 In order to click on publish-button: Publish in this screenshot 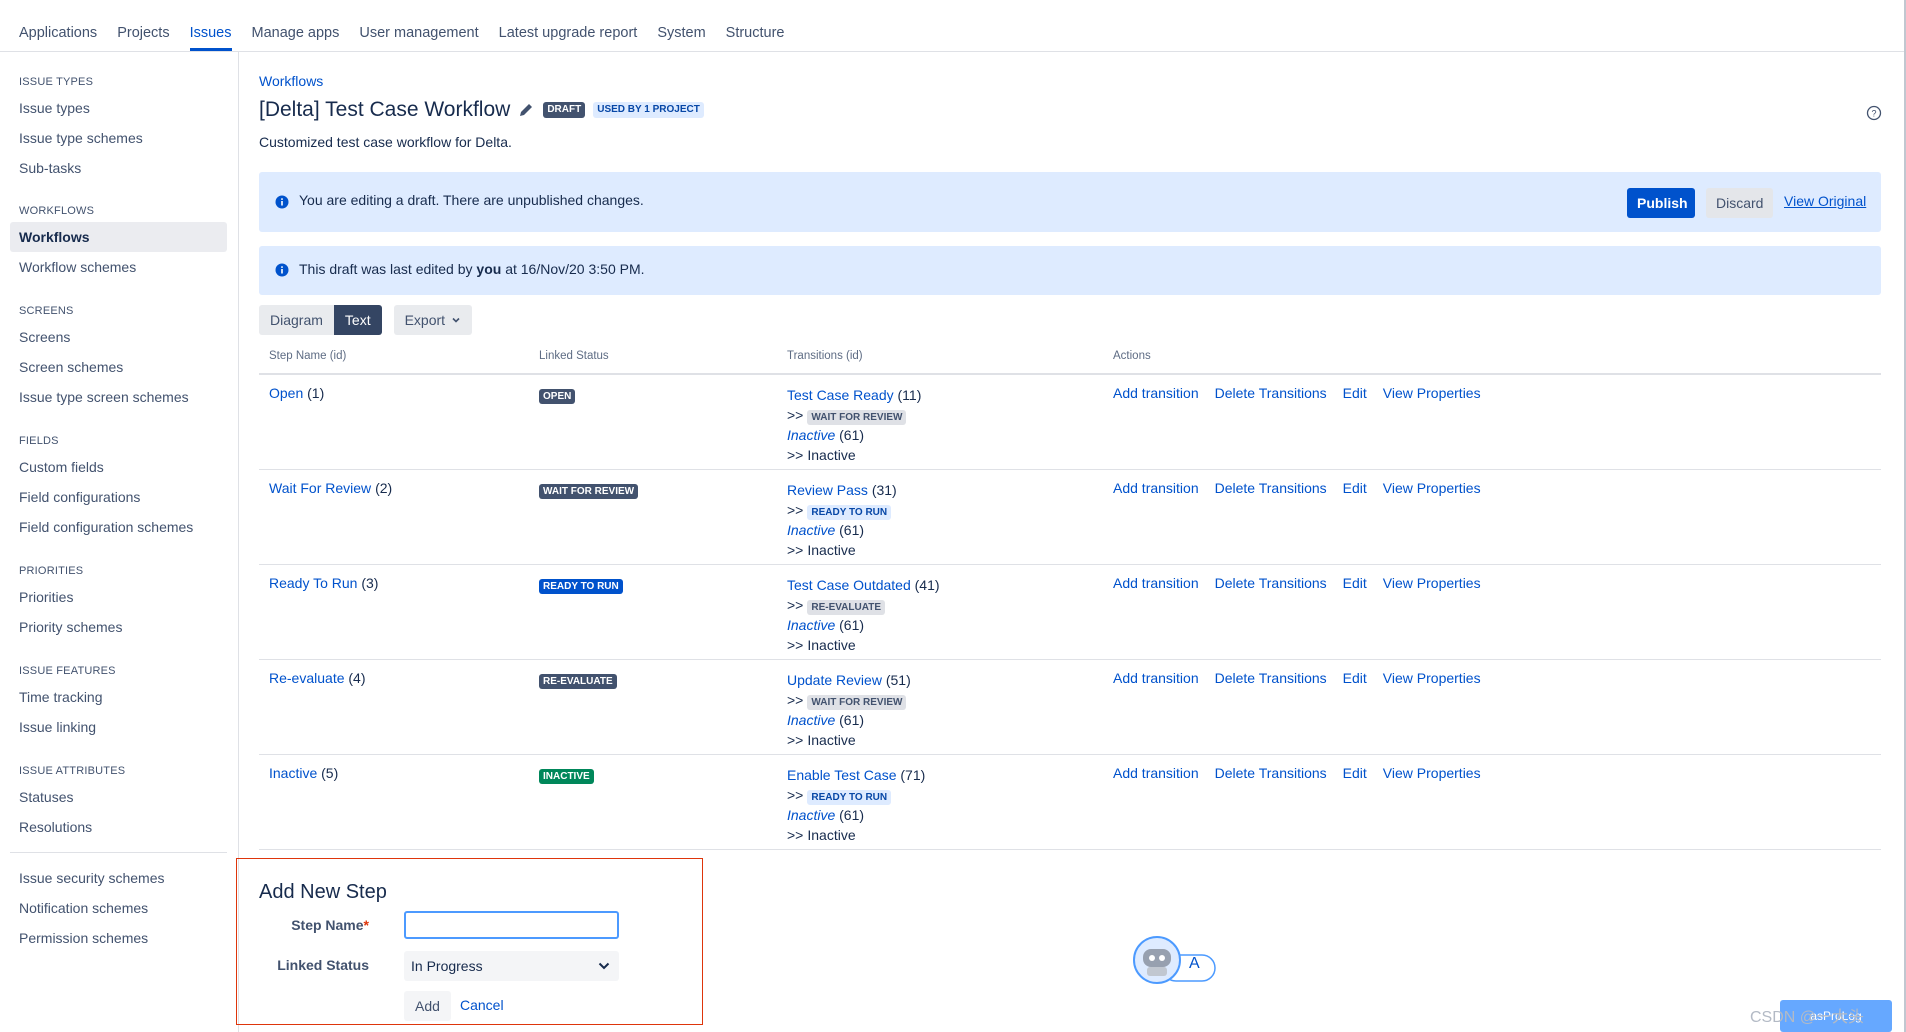, I will do `click(1661, 203)`.